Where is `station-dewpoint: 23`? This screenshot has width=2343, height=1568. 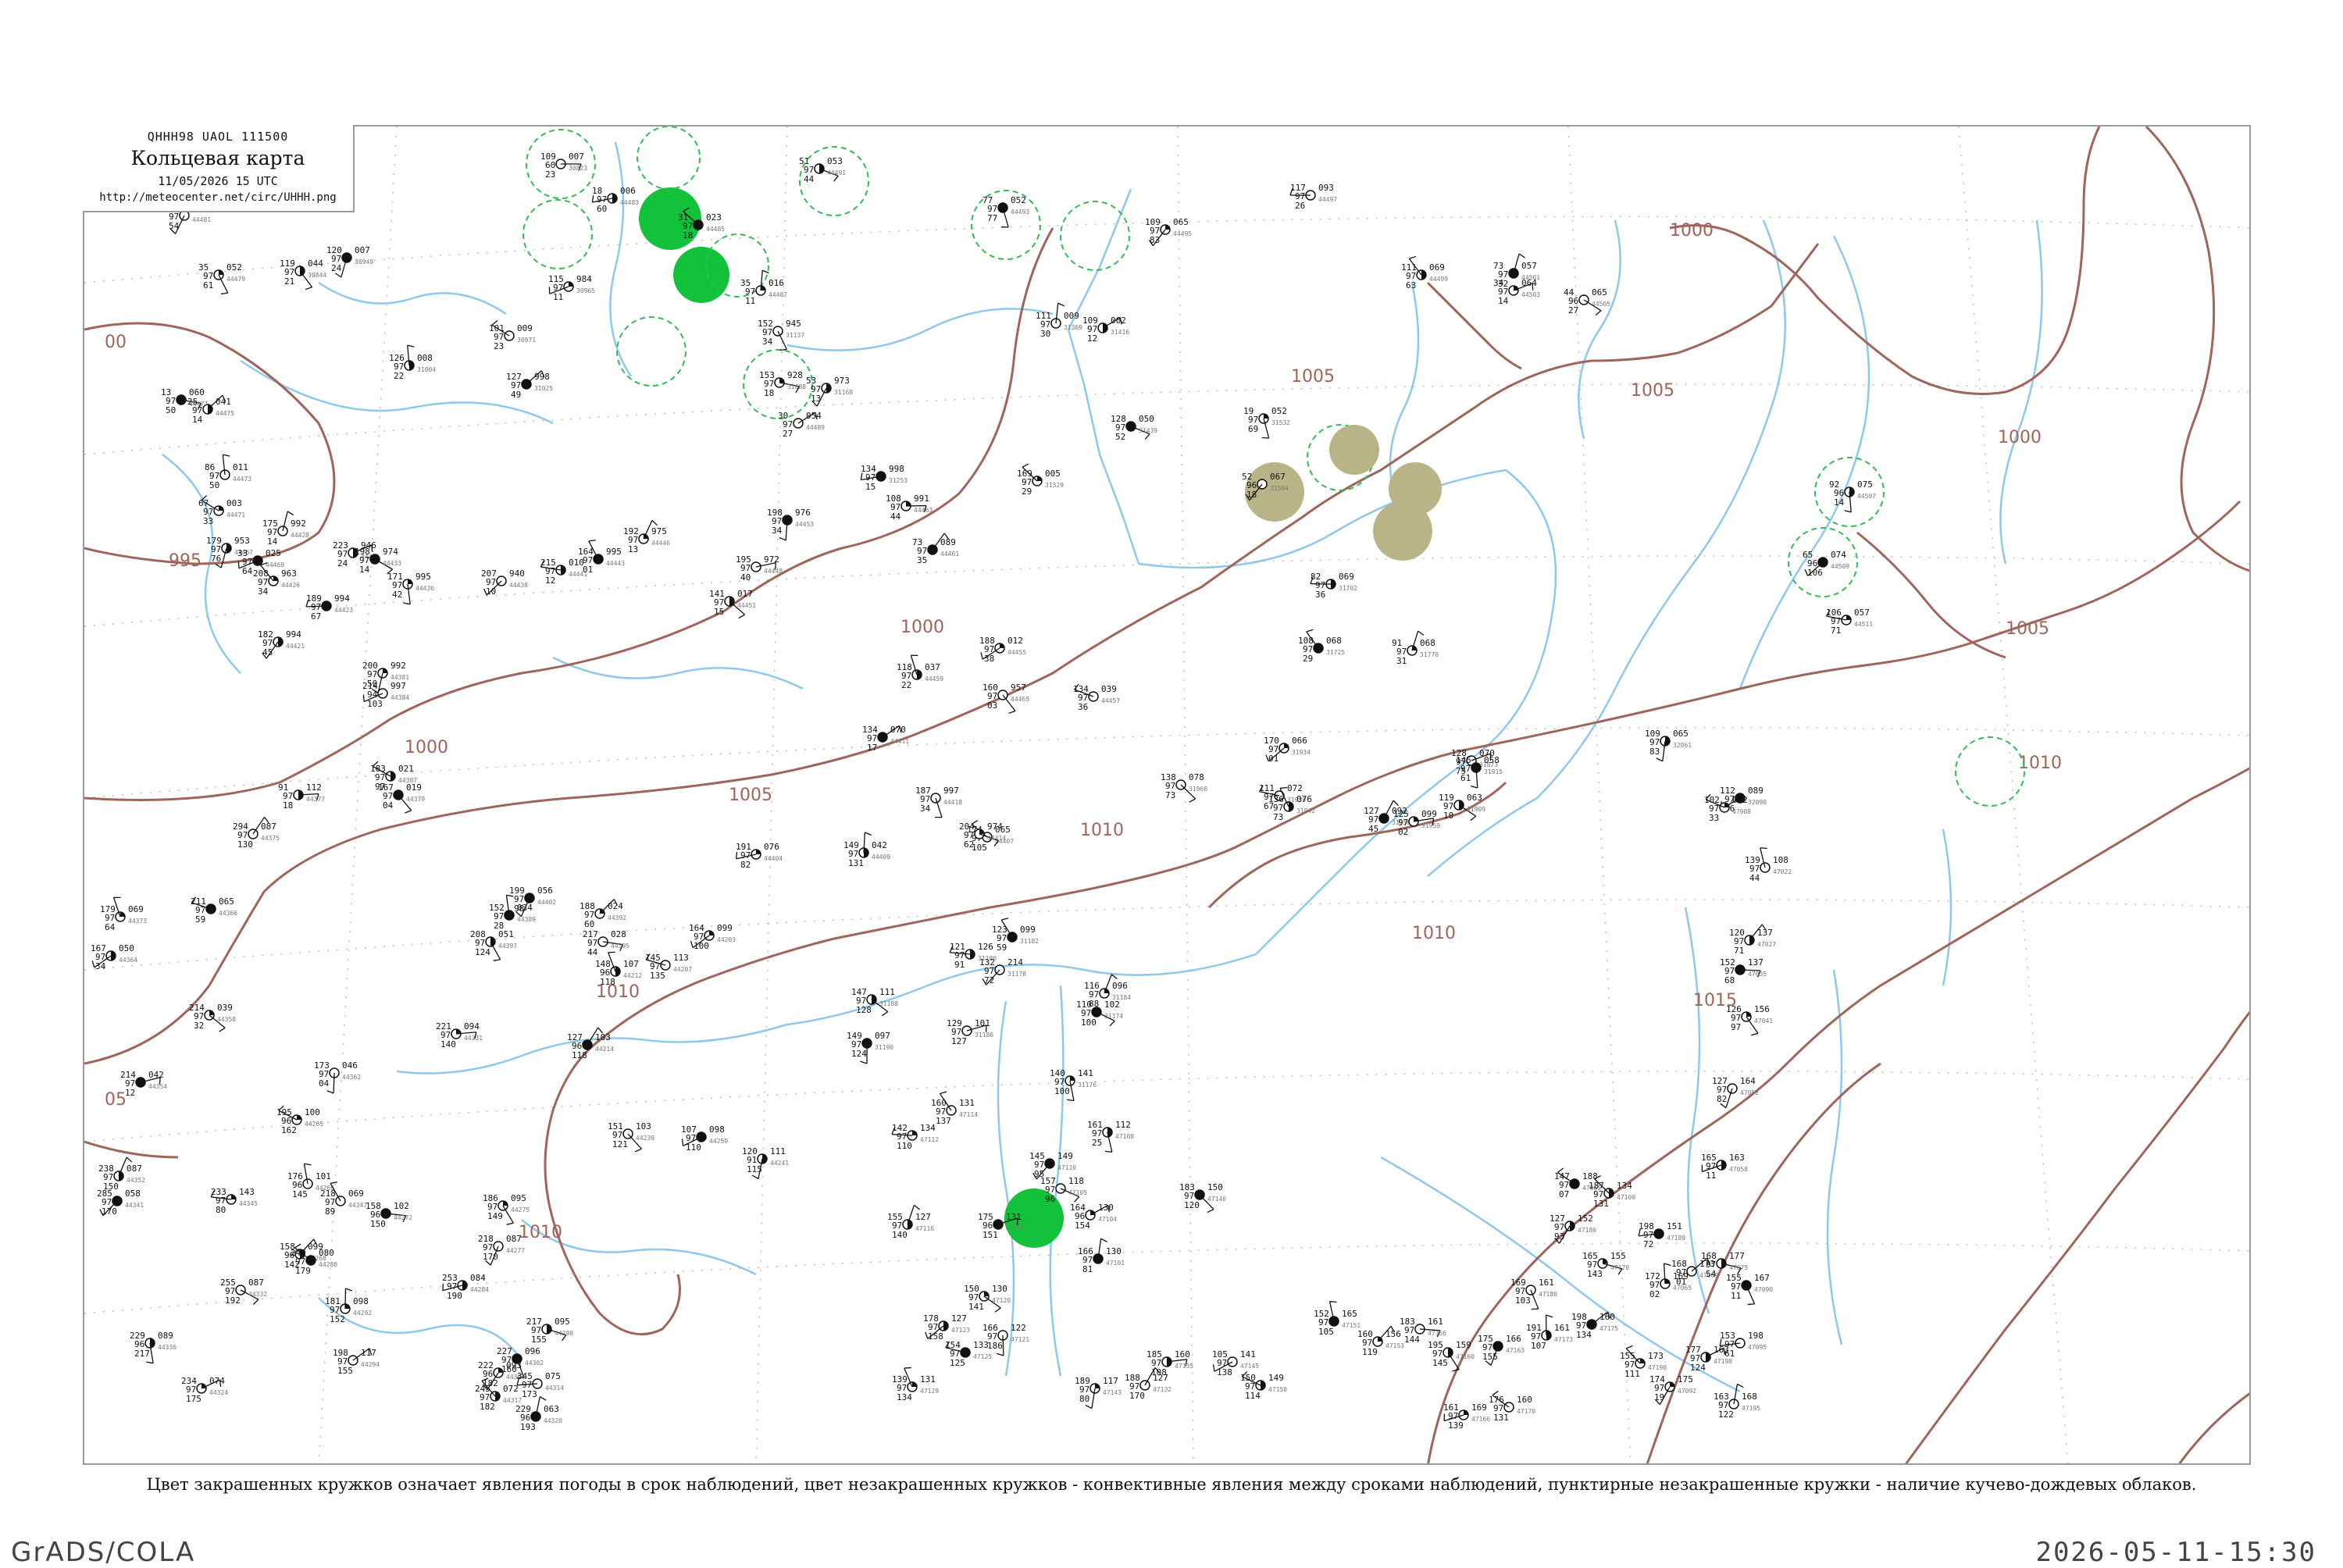
station-dewpoint: 23 is located at coordinates (550, 174).